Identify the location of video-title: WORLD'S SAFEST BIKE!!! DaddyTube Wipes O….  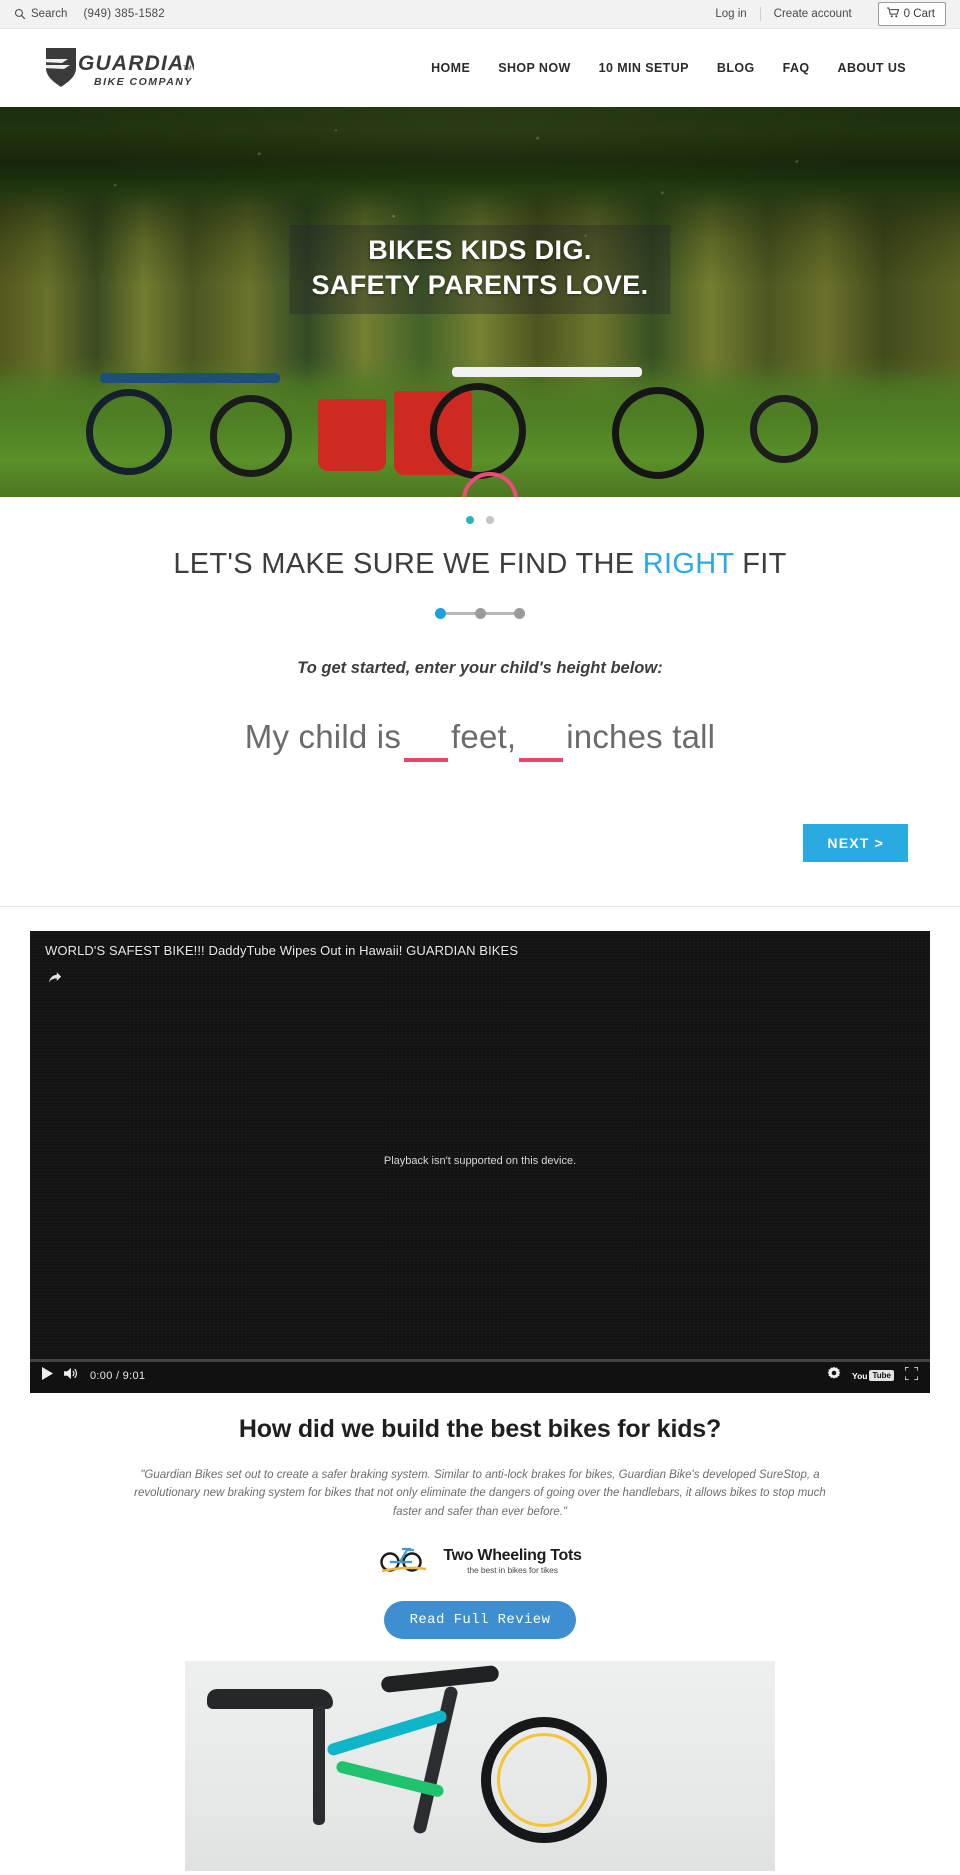
(282, 950).